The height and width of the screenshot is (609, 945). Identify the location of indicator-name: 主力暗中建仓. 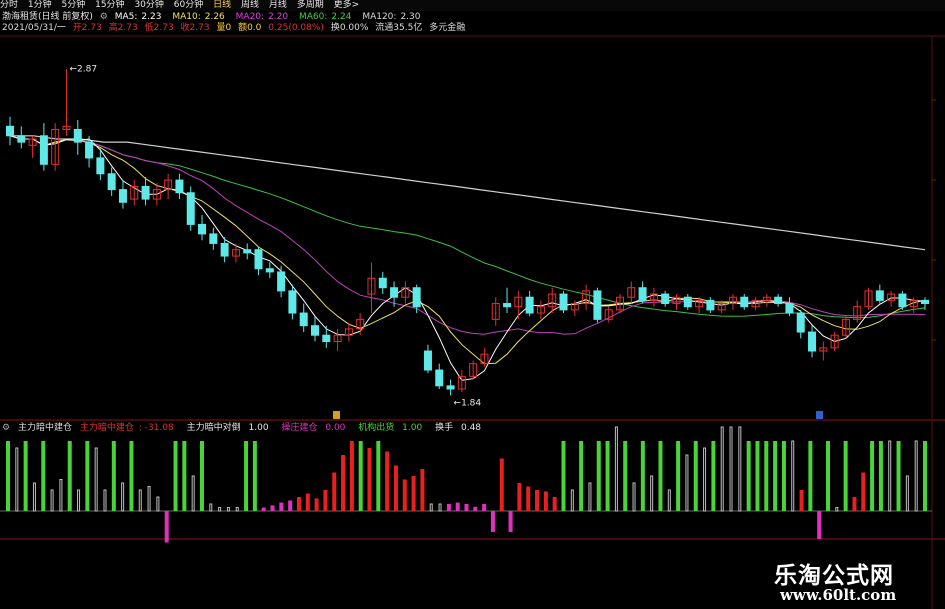
(44, 428).